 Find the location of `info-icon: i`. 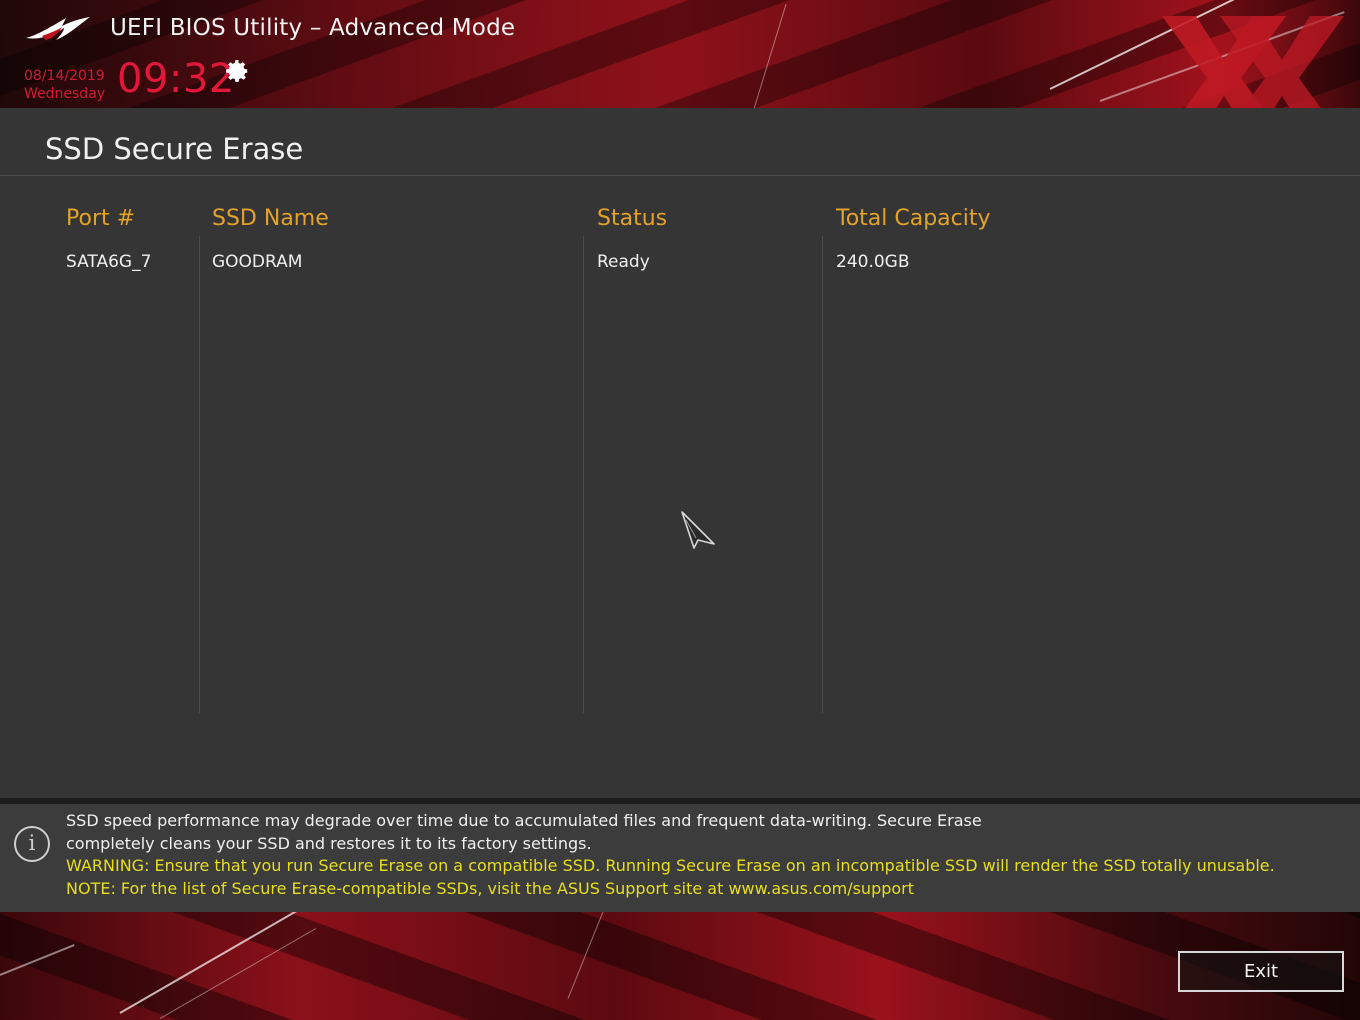

info-icon: i is located at coordinates (32, 844).